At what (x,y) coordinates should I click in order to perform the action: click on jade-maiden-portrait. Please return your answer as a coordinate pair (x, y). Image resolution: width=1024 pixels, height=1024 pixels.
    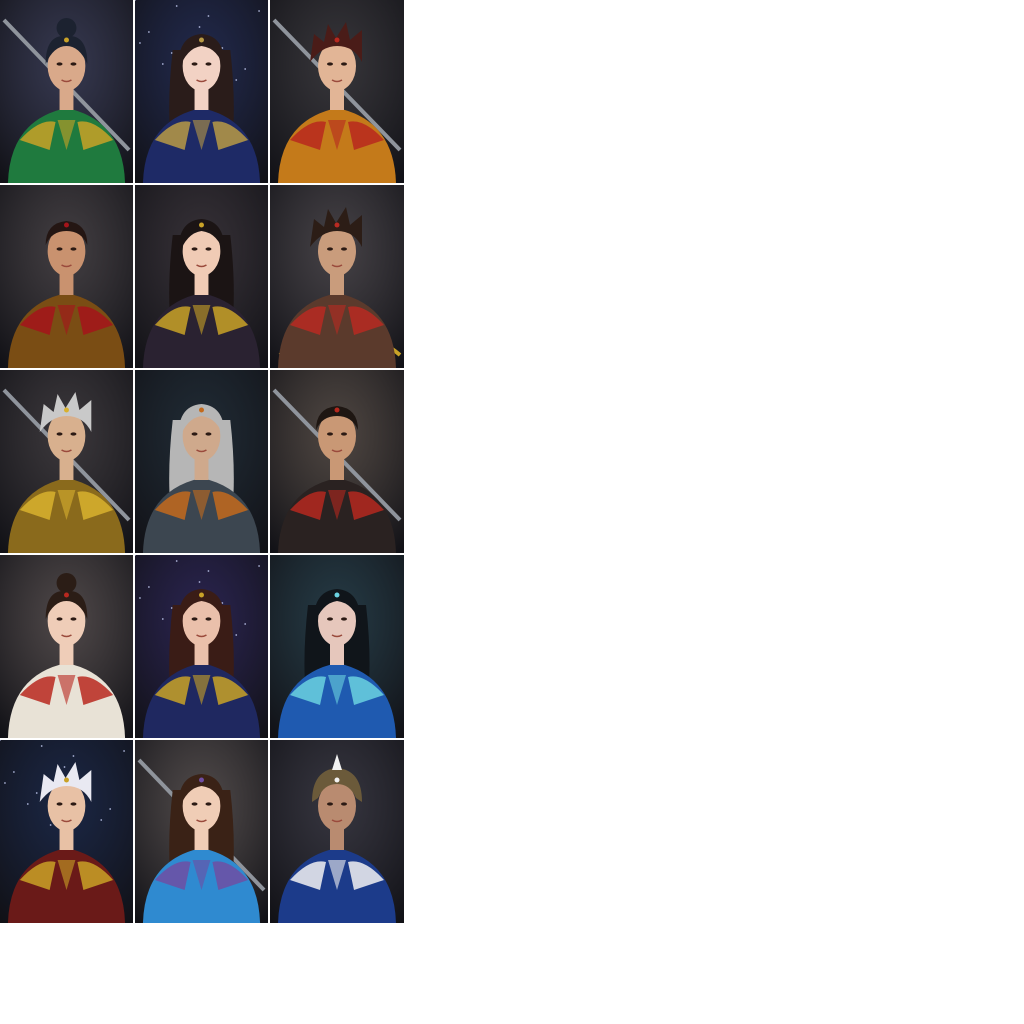
    Looking at the image, I should click on (337, 646).